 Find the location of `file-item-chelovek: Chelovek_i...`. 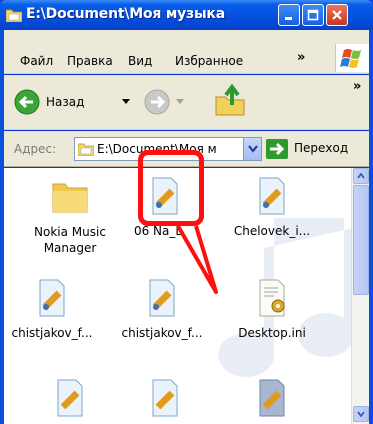

file-item-chelovek: Chelovek_i... is located at coordinates (272, 221).